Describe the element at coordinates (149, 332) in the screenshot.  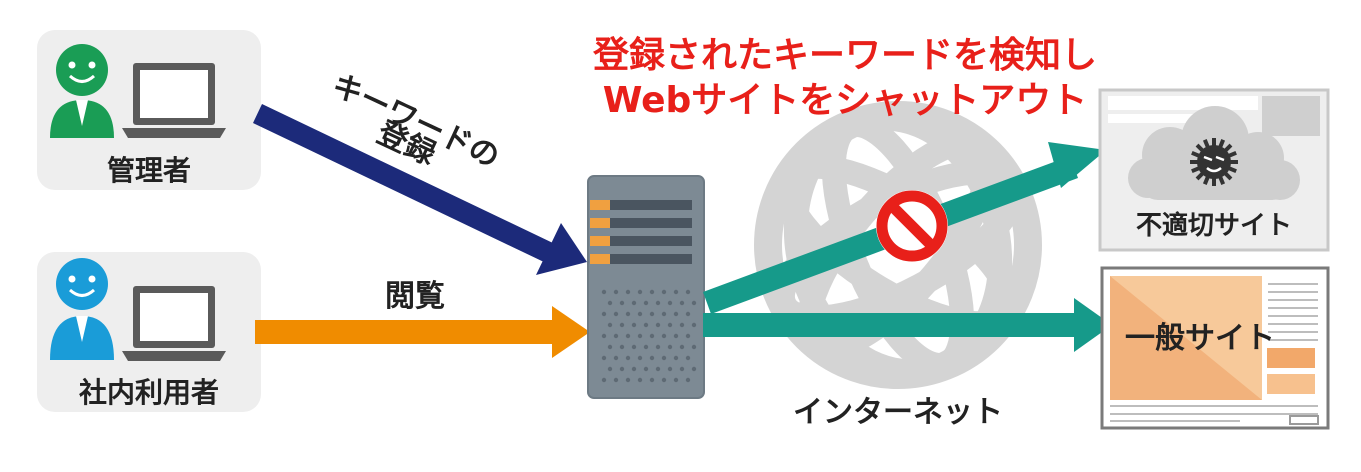
I see `employee-card: 社内利用者` at that location.